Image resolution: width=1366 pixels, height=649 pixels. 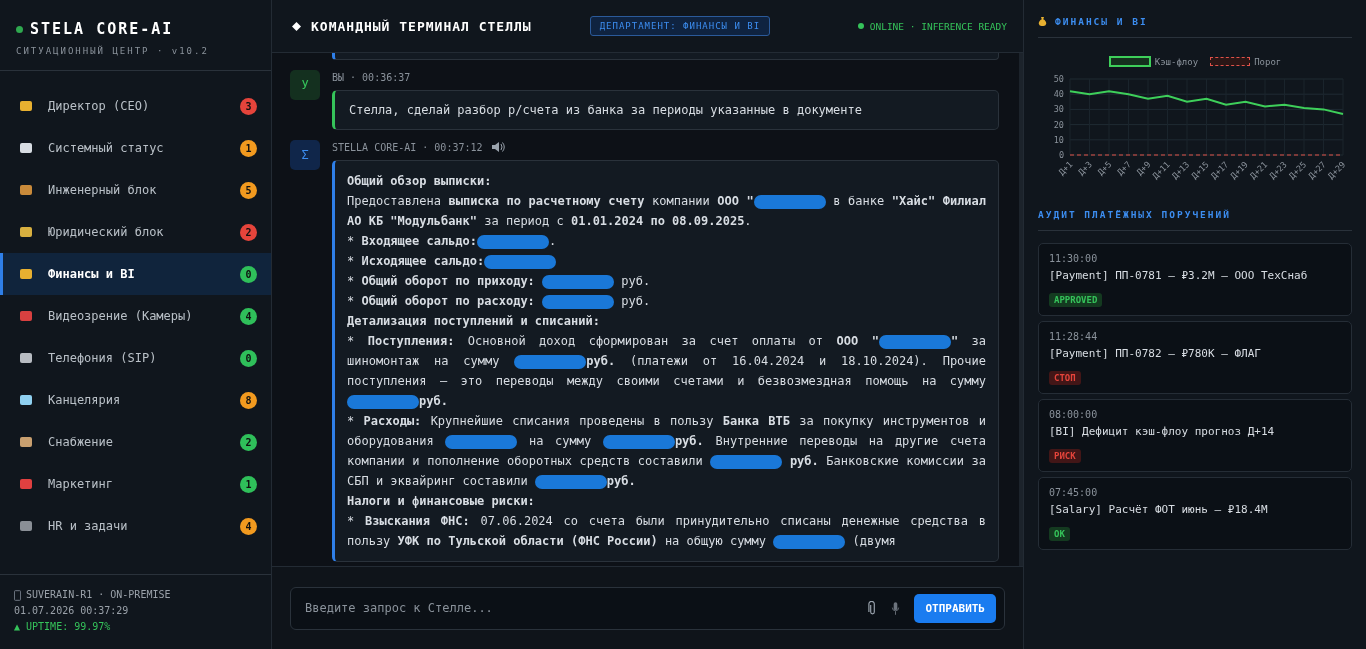 I want to click on send-button: ОТПРАВИТЬ, so click(x=955, y=608).